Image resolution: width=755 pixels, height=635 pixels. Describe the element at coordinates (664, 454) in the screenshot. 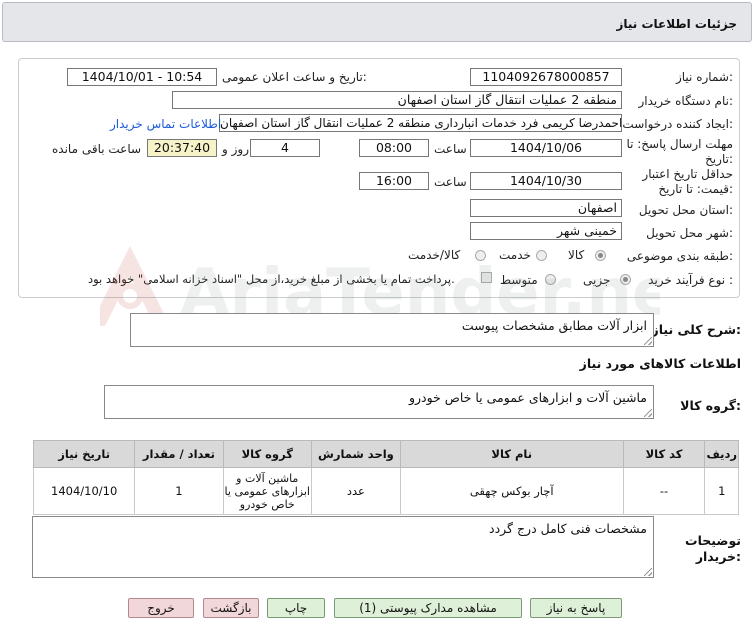

I see `col-item-code: کد کالا` at that location.